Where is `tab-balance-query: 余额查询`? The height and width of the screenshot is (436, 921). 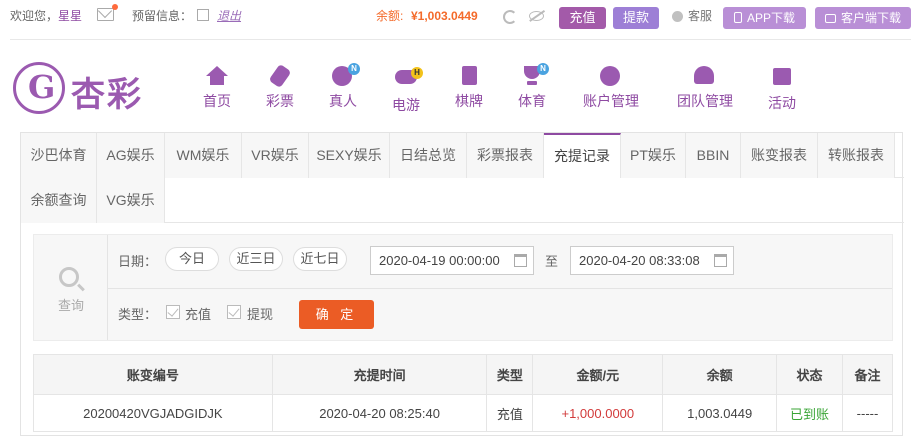 tab-balance-query: 余额查询 is located at coordinates (59, 200).